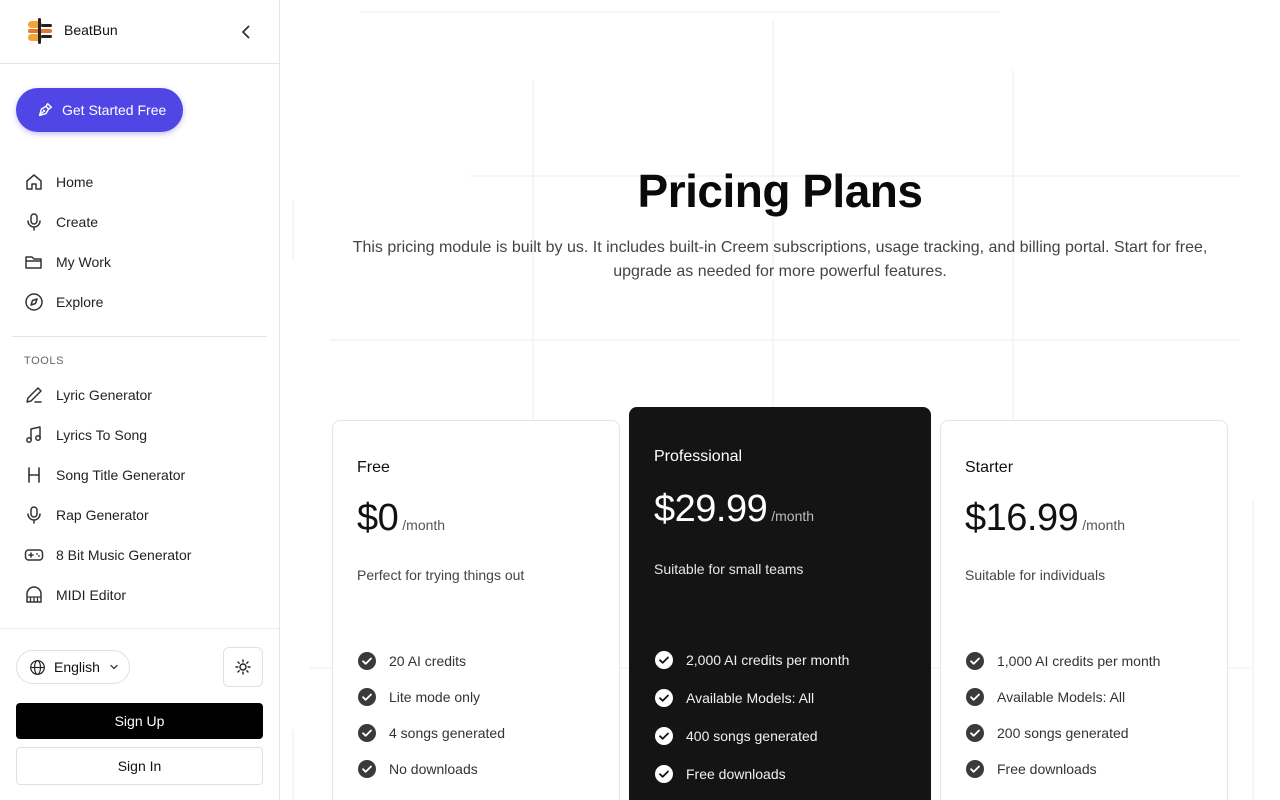 This screenshot has height=800, width=1280. Describe the element at coordinates (378, 518) in the screenshot. I see `plan-price-amount: $0` at that location.